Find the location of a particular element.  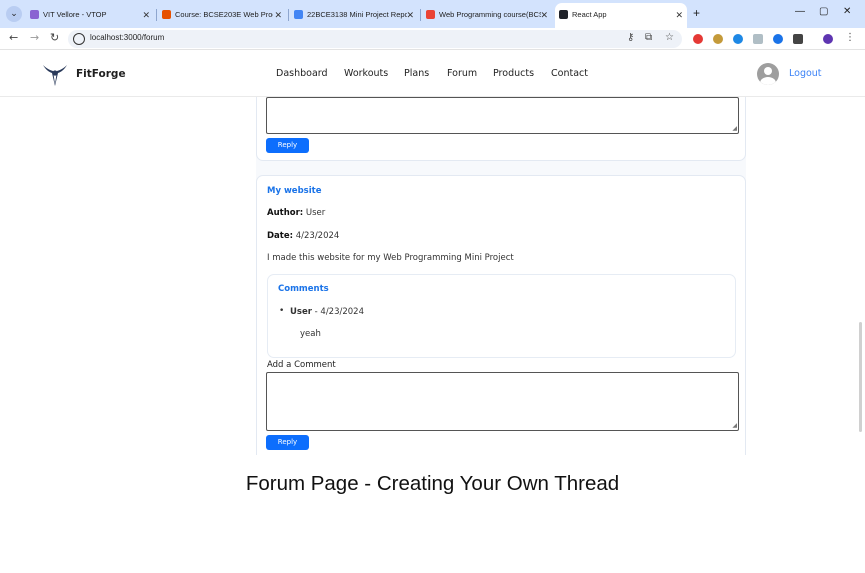

close-window-icon: ✕ is located at coordinates (847, 11).